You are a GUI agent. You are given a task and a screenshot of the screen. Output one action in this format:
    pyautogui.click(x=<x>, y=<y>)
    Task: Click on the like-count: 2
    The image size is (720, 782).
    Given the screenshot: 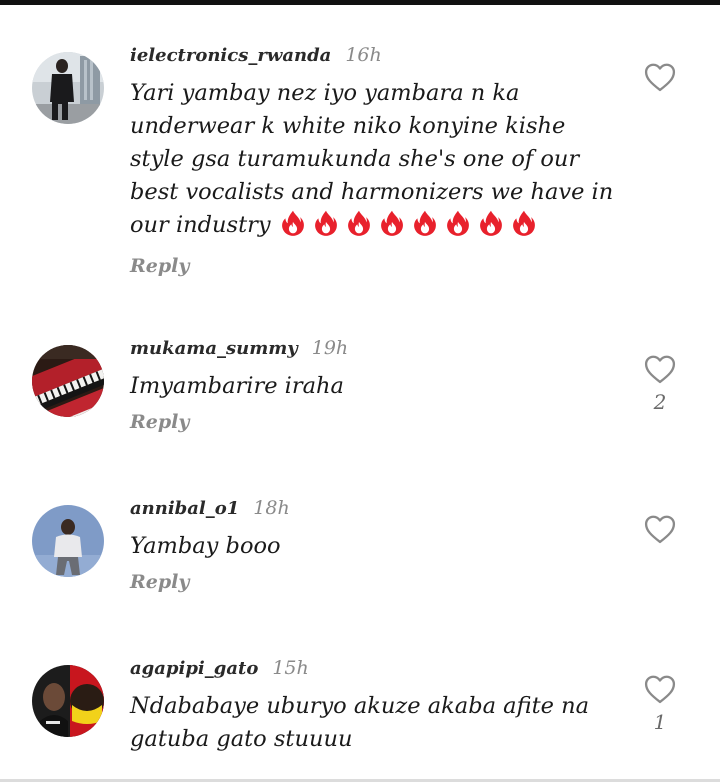 What is the action you would take?
    pyautogui.click(x=660, y=402)
    